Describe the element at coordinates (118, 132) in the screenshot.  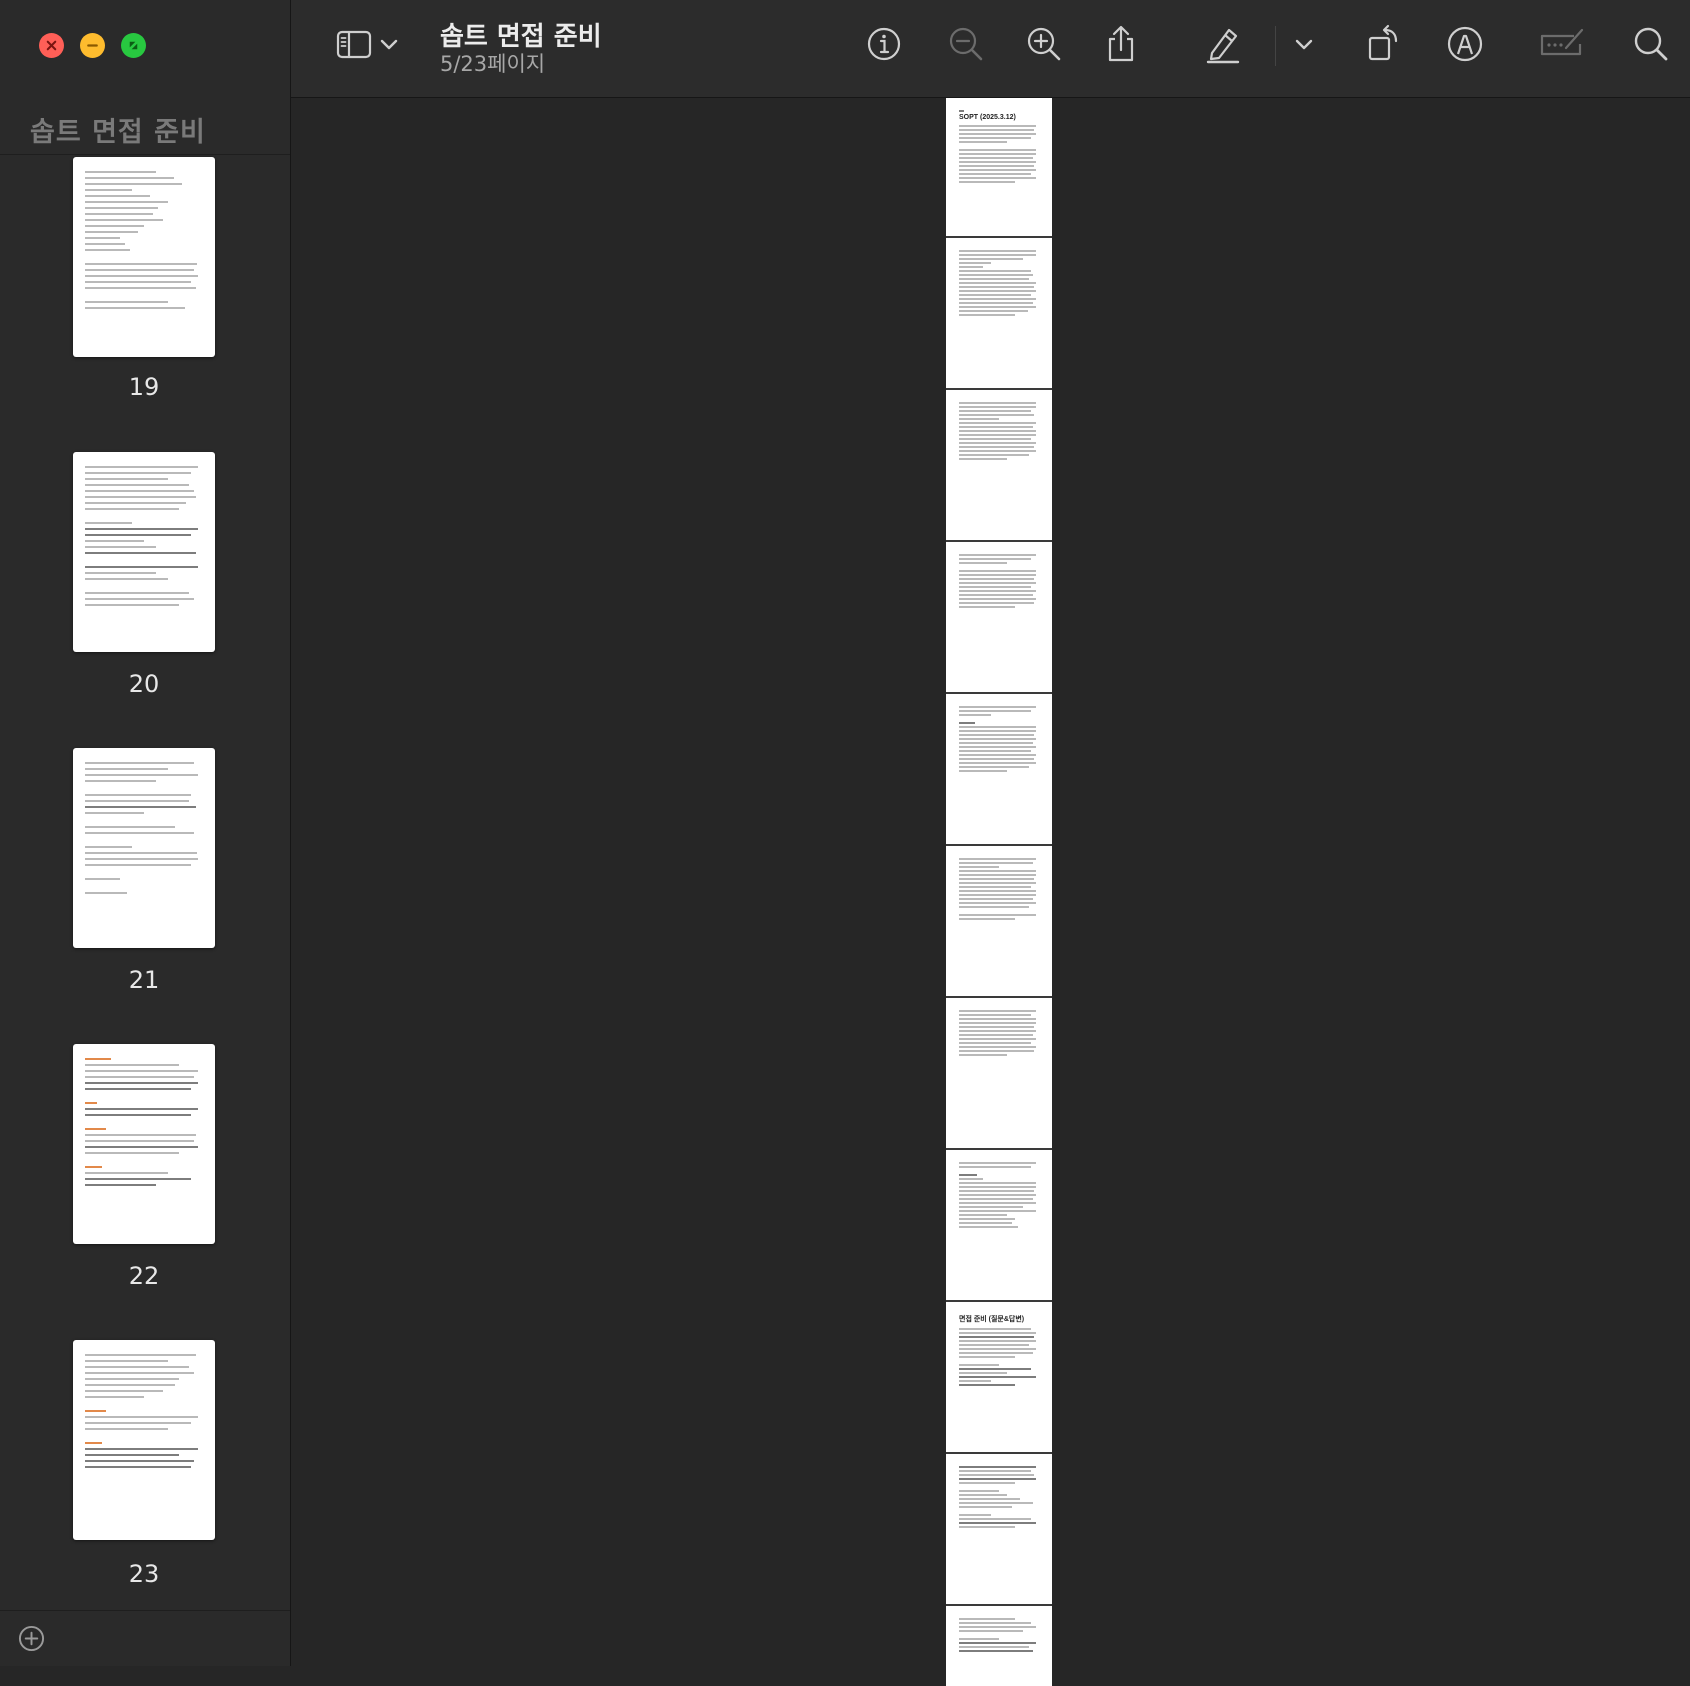
I see `sidebar-title: 솝트 면접 준비` at that location.